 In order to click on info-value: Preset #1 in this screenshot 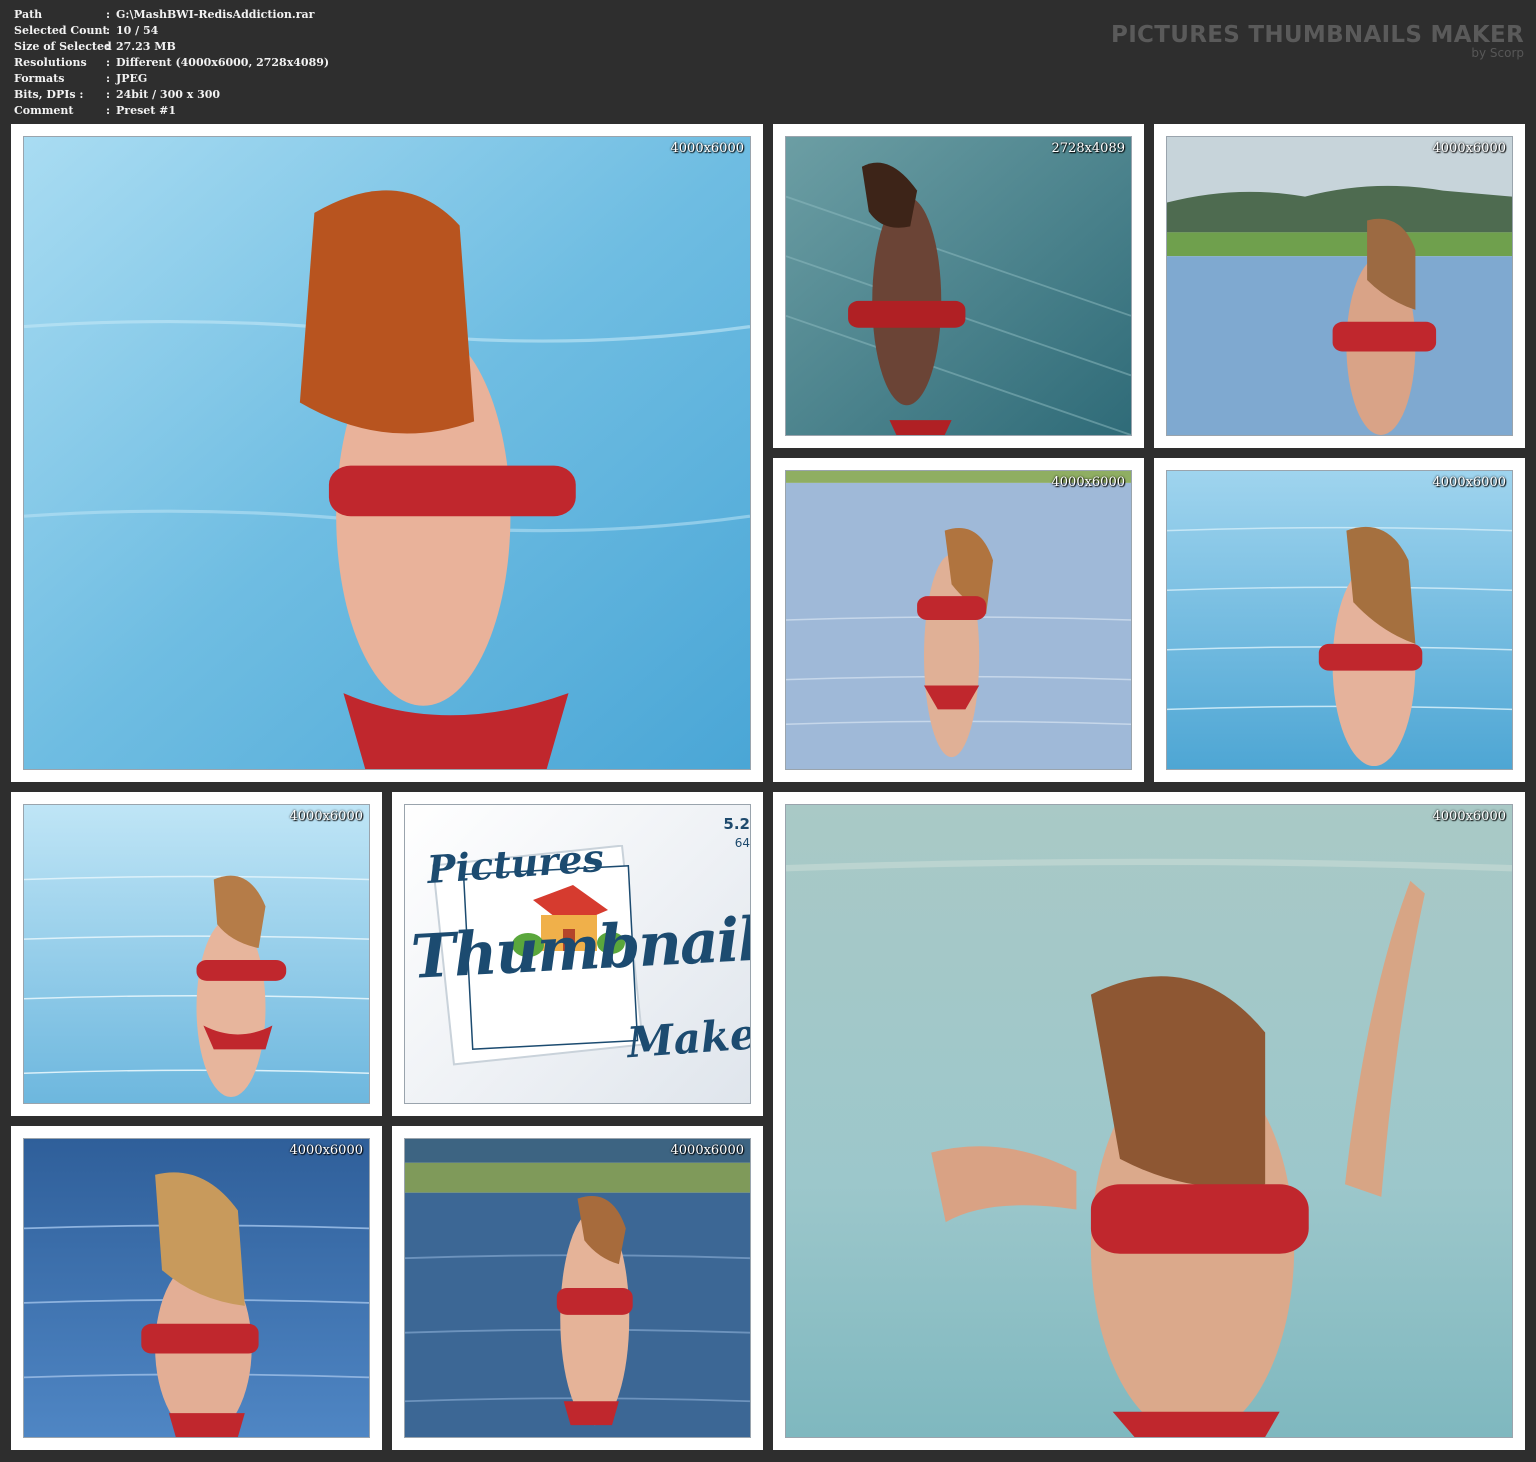, I will do `click(146, 110)`.